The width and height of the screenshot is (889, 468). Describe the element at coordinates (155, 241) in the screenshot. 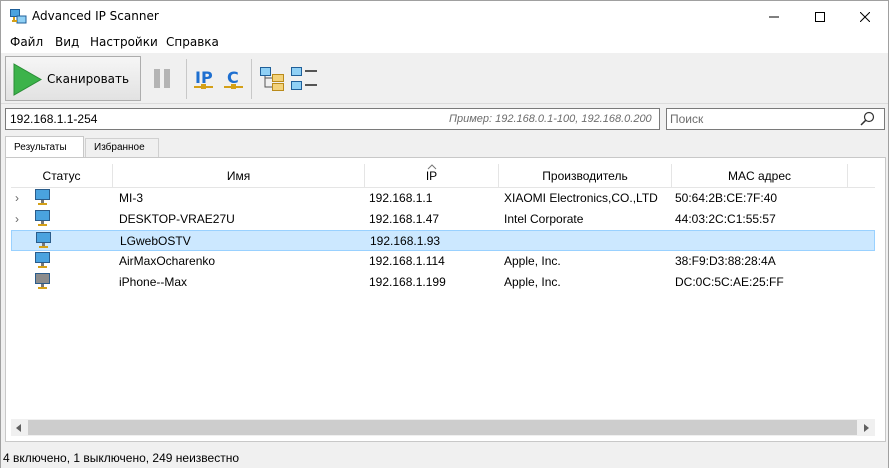

I see `cell-name: LGwebOSTV` at that location.